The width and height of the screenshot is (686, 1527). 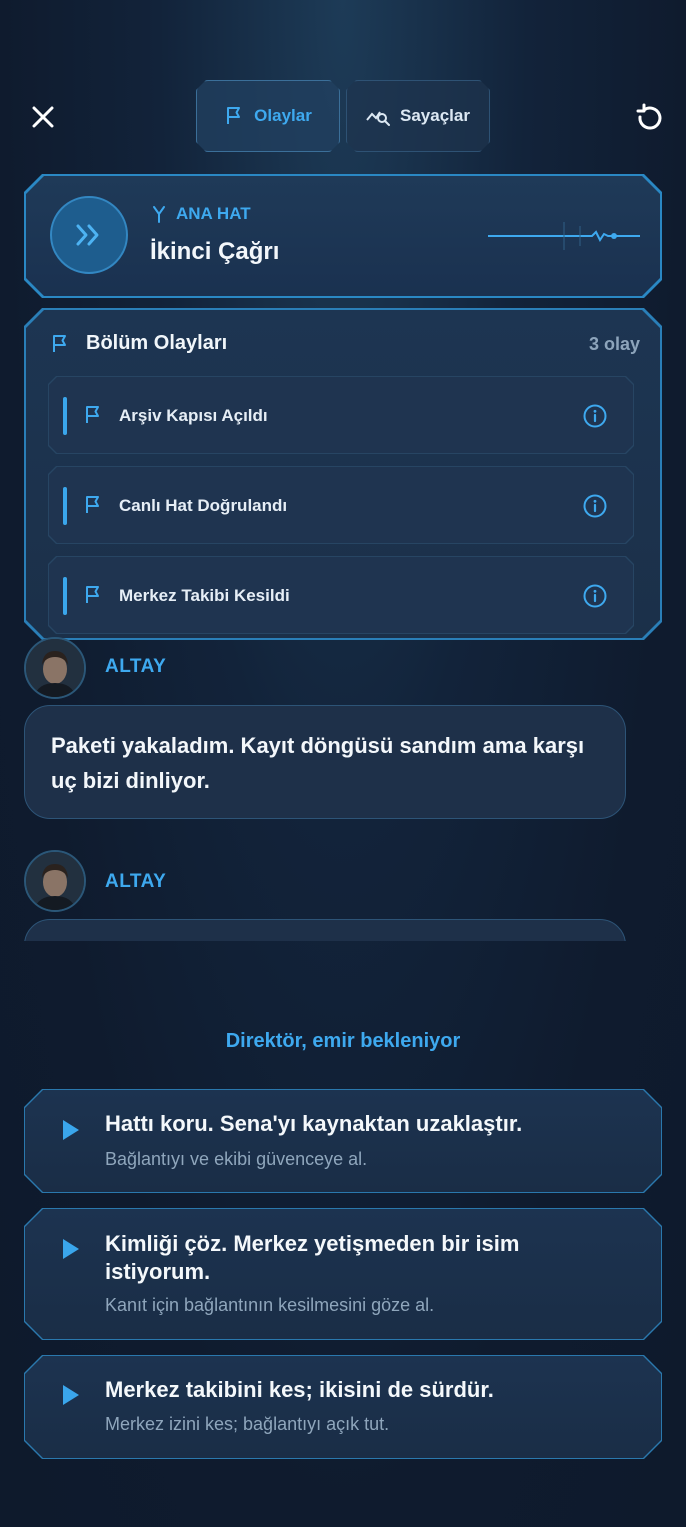 What do you see at coordinates (341, 595) in the screenshot?
I see `event-item: Merkez Takibi Kesildi` at bounding box center [341, 595].